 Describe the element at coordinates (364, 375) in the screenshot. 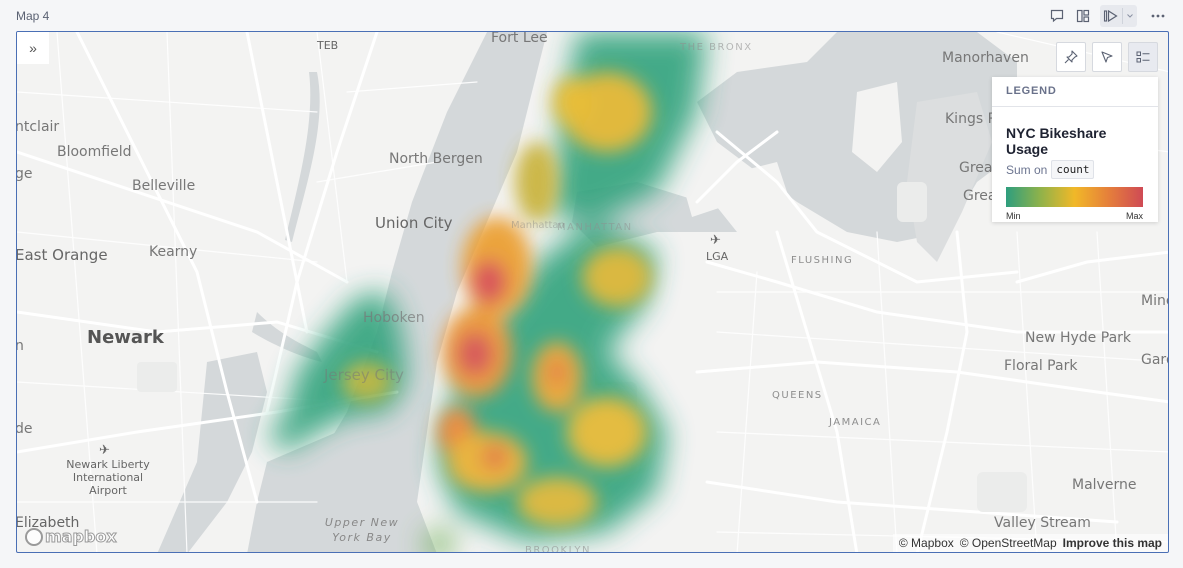

I see `label-jersey-city: Jersey City` at that location.